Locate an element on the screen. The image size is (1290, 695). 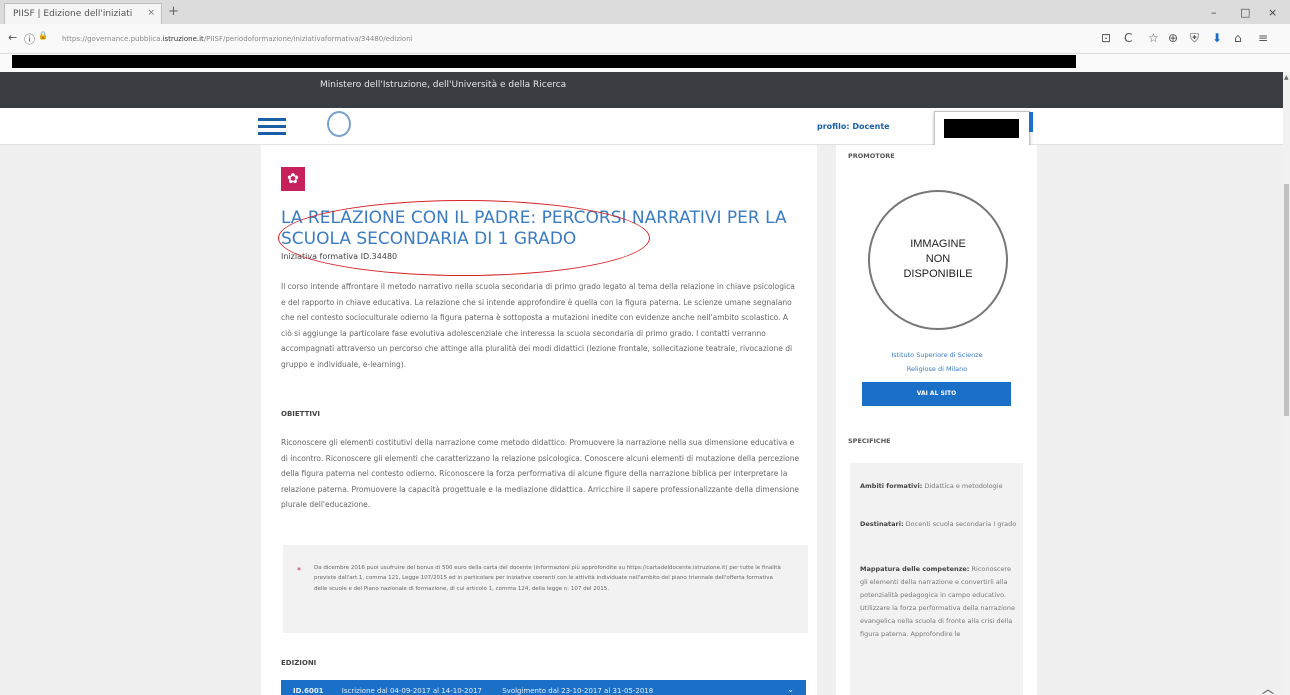
editions-heading: EDIZIONI is located at coordinates (299, 663).